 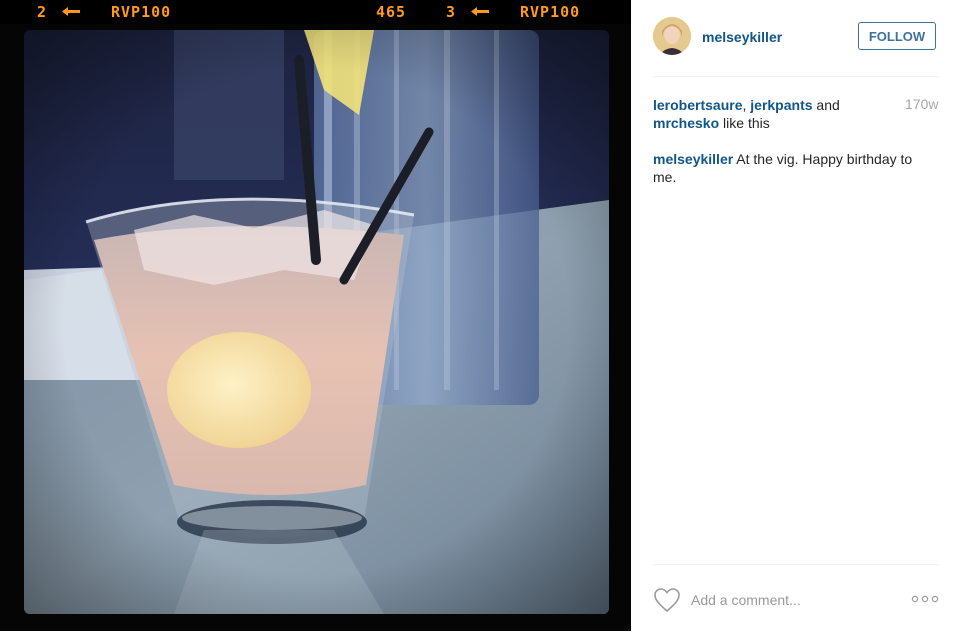 I want to click on username-link: melseykiller, so click(x=742, y=37).